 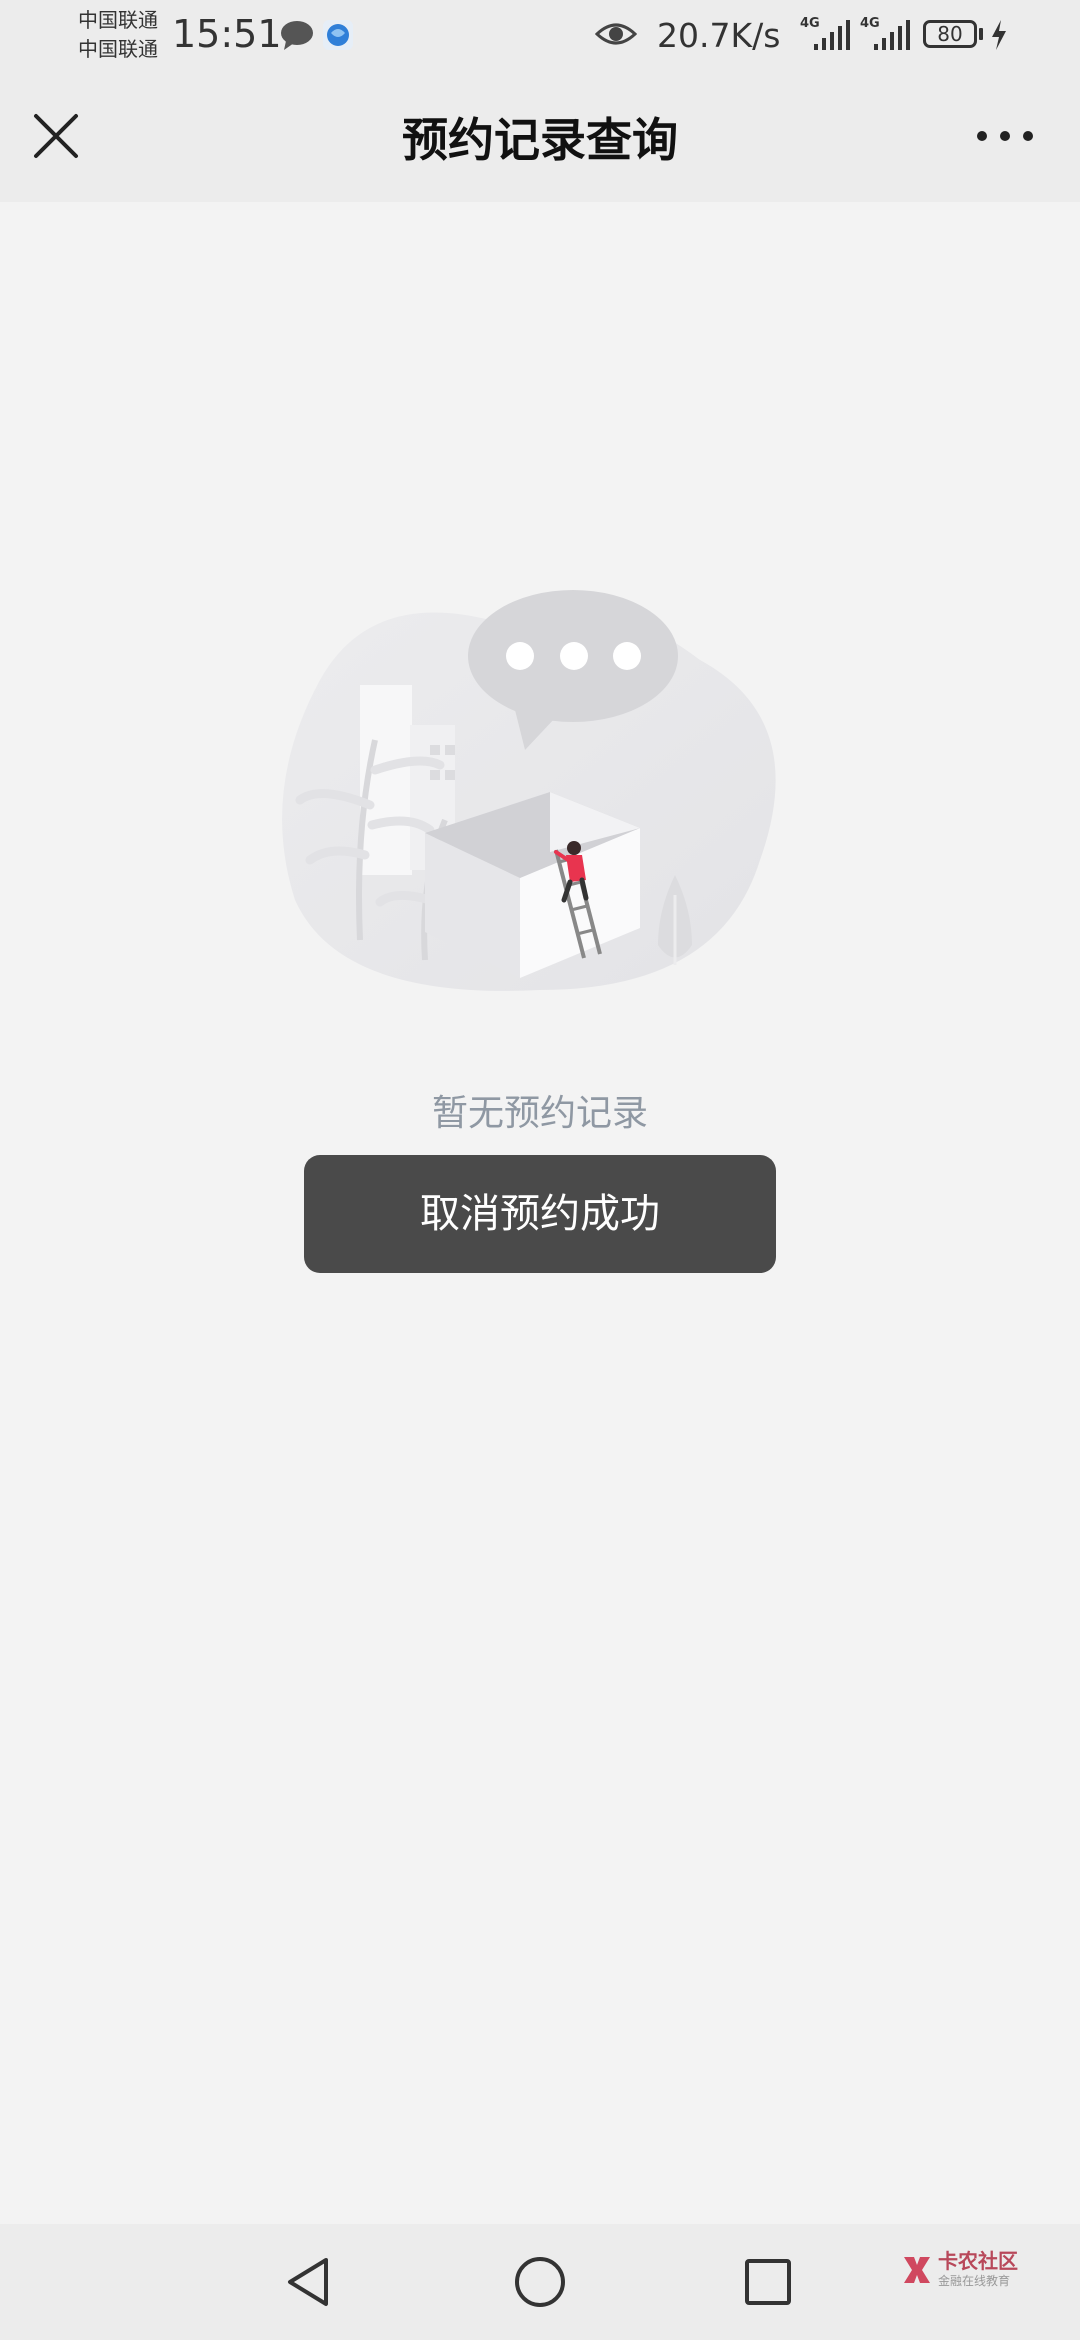 I want to click on status-bar: 中国联通 中国联通 15:51 20.7K/s 4G 4G 80, so click(x=540, y=35).